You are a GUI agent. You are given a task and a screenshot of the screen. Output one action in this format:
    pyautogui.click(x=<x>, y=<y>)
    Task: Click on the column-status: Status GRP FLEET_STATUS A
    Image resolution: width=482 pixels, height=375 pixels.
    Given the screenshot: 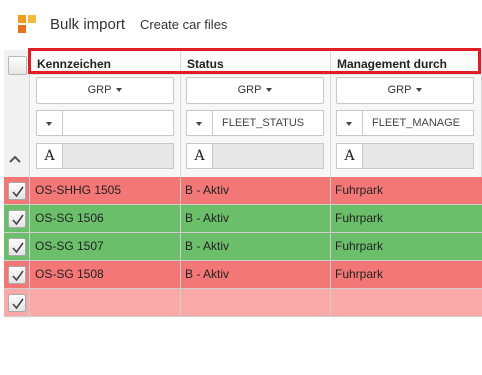 What is the action you would take?
    pyautogui.click(x=256, y=113)
    